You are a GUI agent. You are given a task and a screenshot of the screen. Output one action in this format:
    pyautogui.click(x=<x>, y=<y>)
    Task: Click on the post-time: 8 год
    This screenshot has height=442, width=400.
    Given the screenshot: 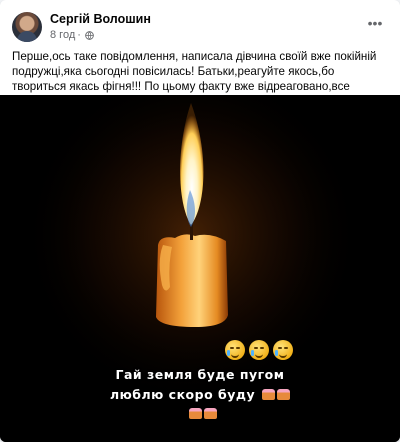 What is the action you would take?
    pyautogui.click(x=62, y=35)
    